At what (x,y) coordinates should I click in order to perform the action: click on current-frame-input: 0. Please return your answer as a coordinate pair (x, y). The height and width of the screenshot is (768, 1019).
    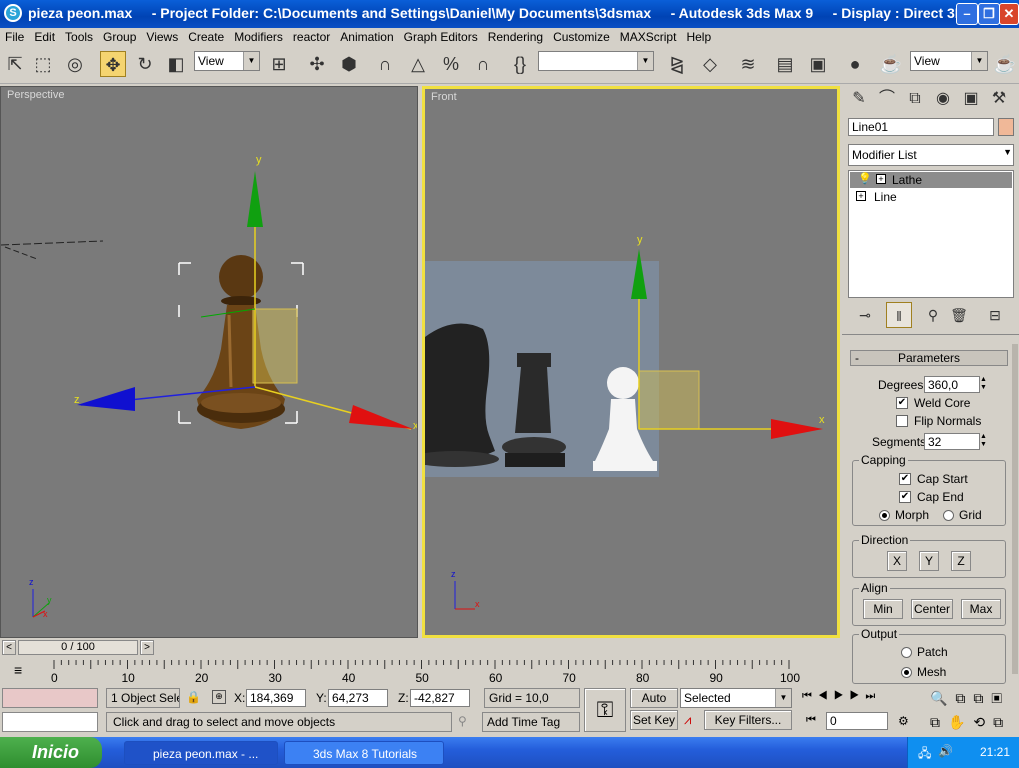
    Looking at the image, I should click on (857, 721).